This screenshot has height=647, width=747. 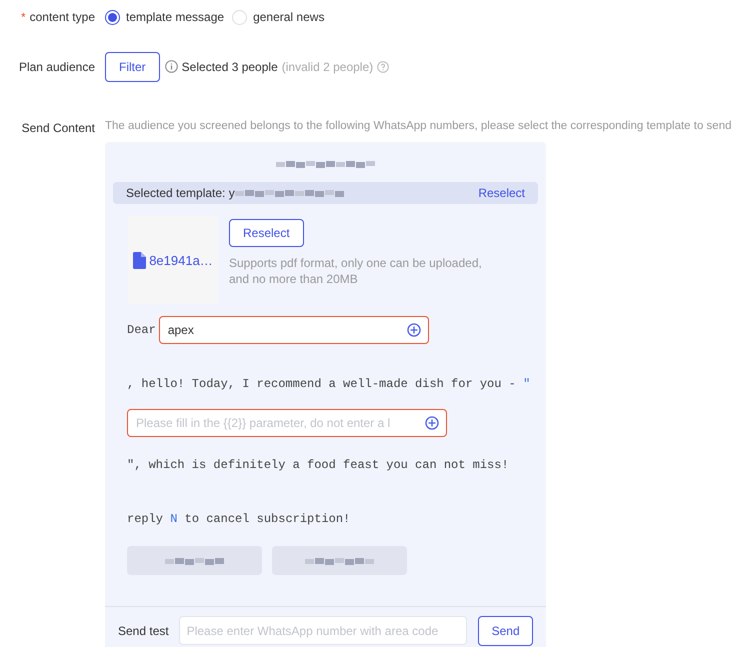 I want to click on selected-template-label: Selected template: y, so click(x=180, y=193).